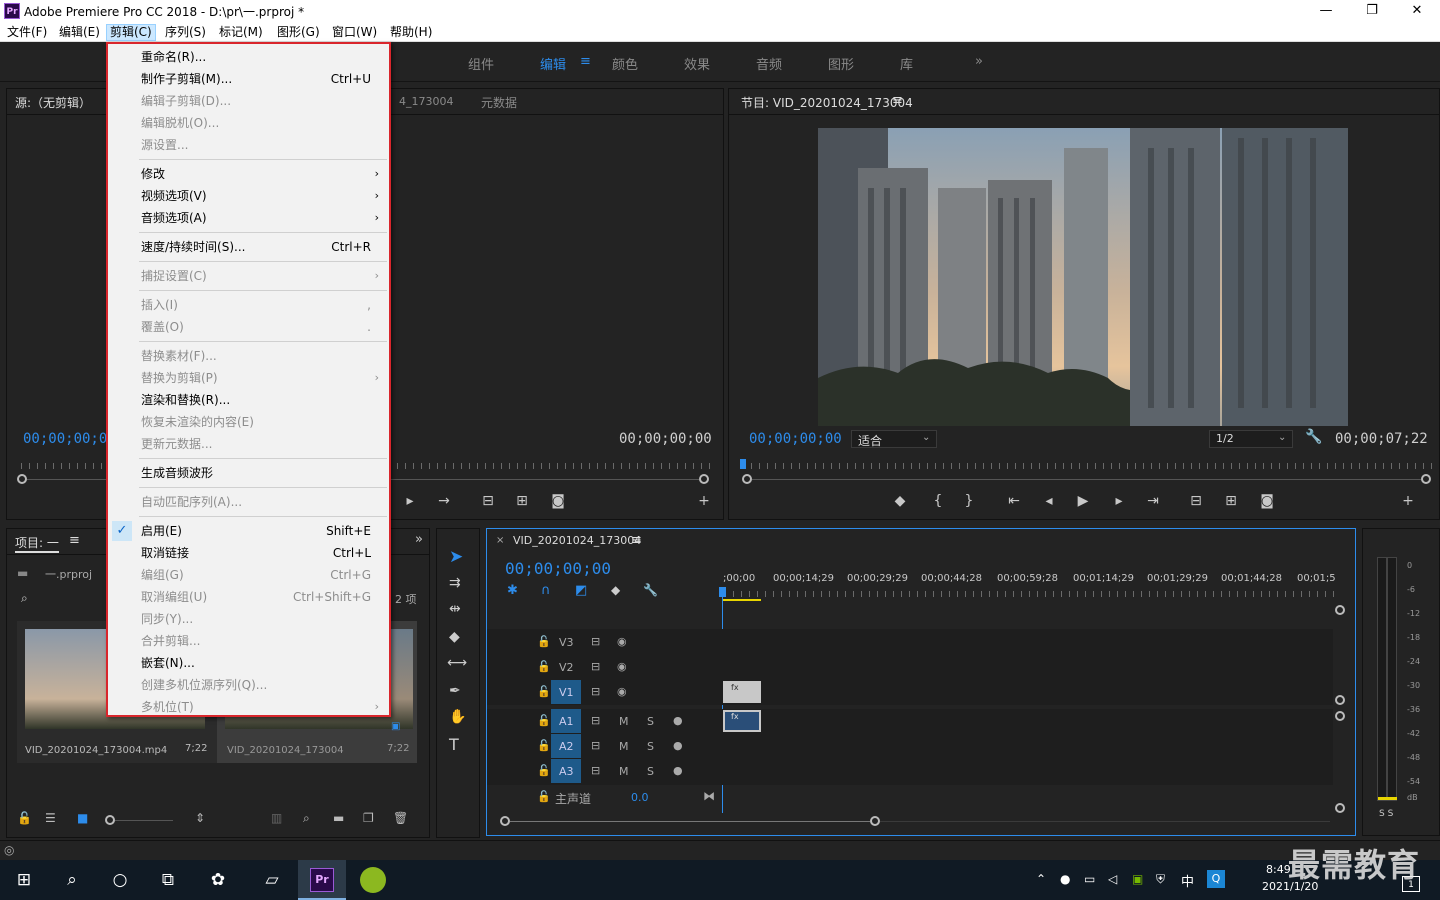 Image resolution: width=1440 pixels, height=900 pixels. Describe the element at coordinates (795, 439) in the screenshot. I see `program-timecode-playhead: 00;00;00;00` at that location.